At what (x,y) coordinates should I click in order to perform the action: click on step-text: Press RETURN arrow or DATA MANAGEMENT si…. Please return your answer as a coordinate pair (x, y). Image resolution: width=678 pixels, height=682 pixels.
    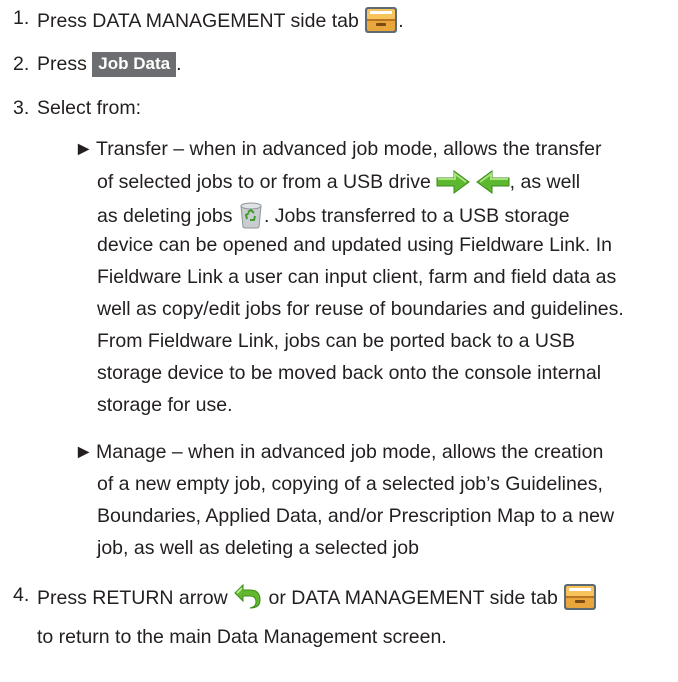
    Looking at the image, I should click on (317, 600).